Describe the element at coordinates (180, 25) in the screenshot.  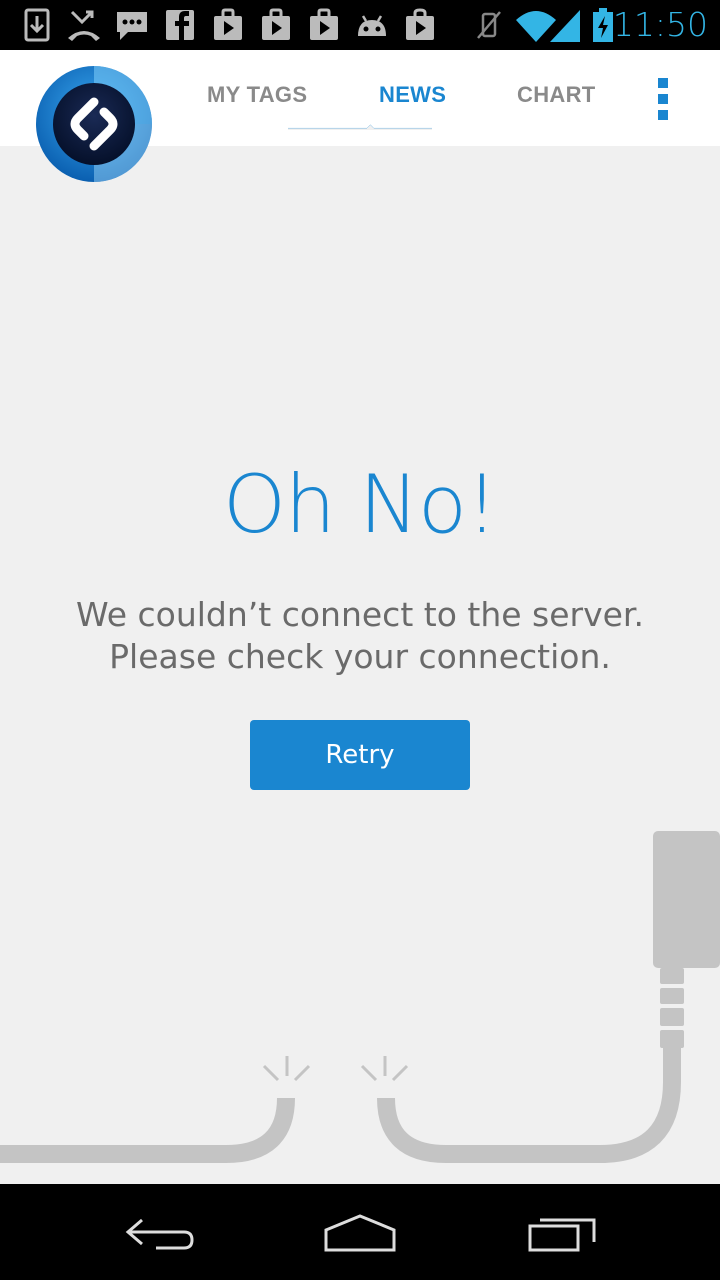
I see `facebook-icon` at that location.